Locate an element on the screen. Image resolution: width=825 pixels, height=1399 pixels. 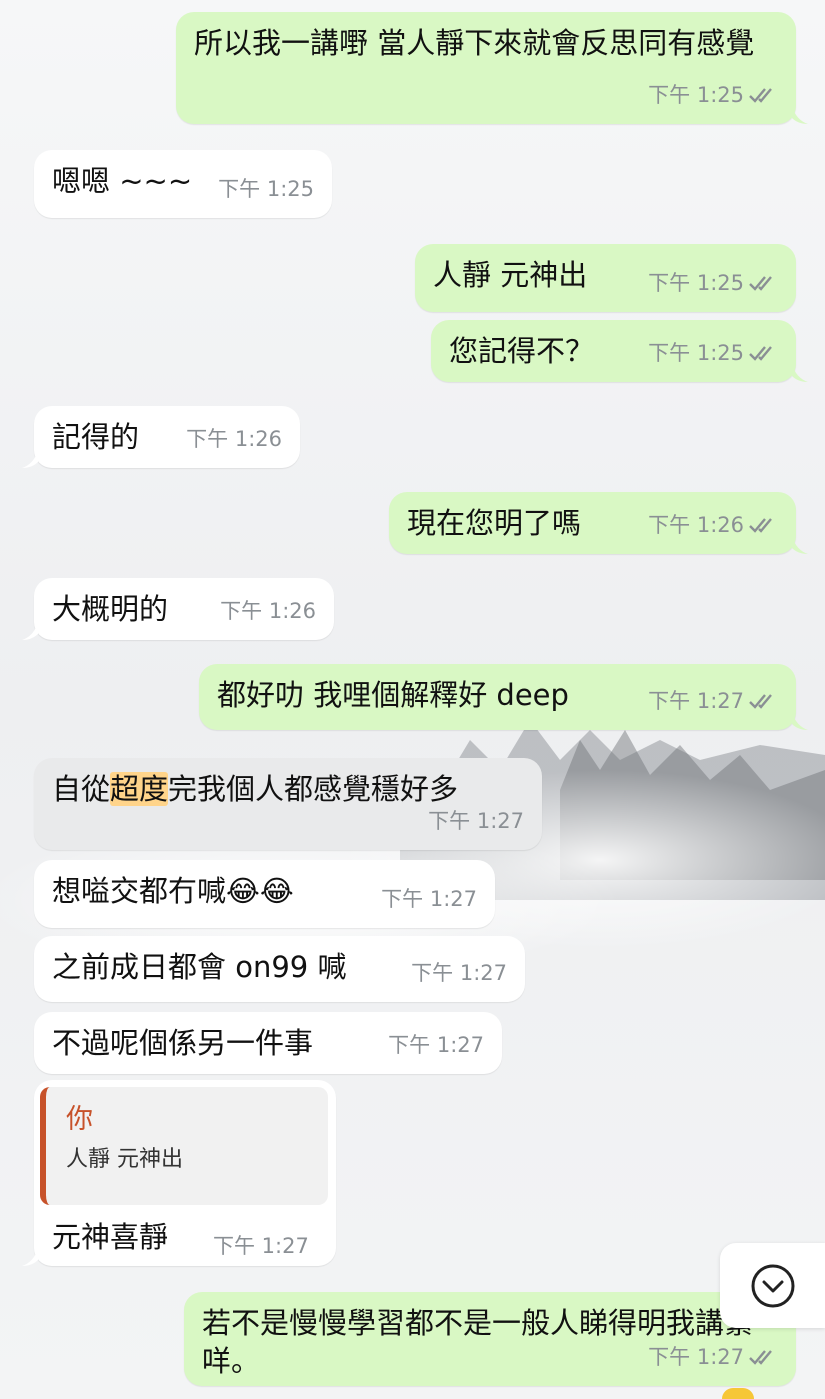
message-bubble-incoming: 想嗌交都冇喊😂😂 下午 1:27 is located at coordinates (264, 894).